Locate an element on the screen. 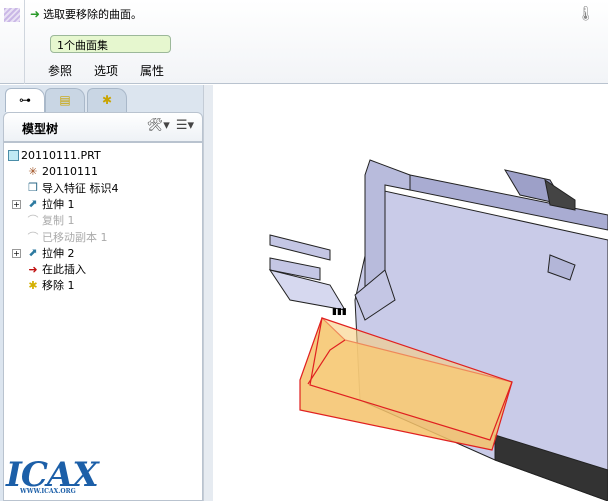 This screenshot has width=608, height=504. message-prompt: ➜ 选取要移除的曲面。 is located at coordinates (86, 14).